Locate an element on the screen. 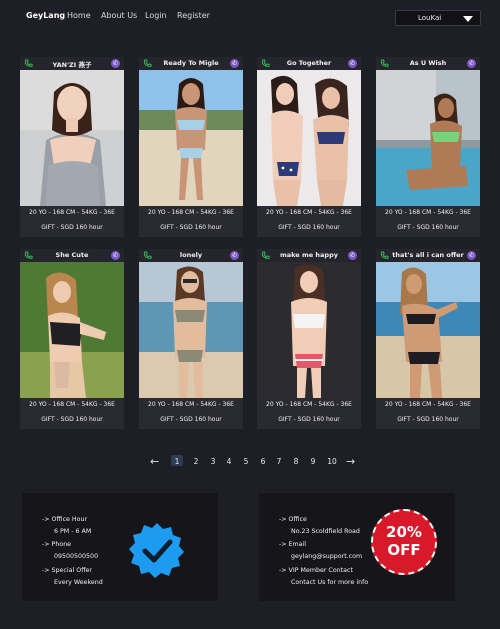  card-header: She Cute ✆ is located at coordinates (72, 255).